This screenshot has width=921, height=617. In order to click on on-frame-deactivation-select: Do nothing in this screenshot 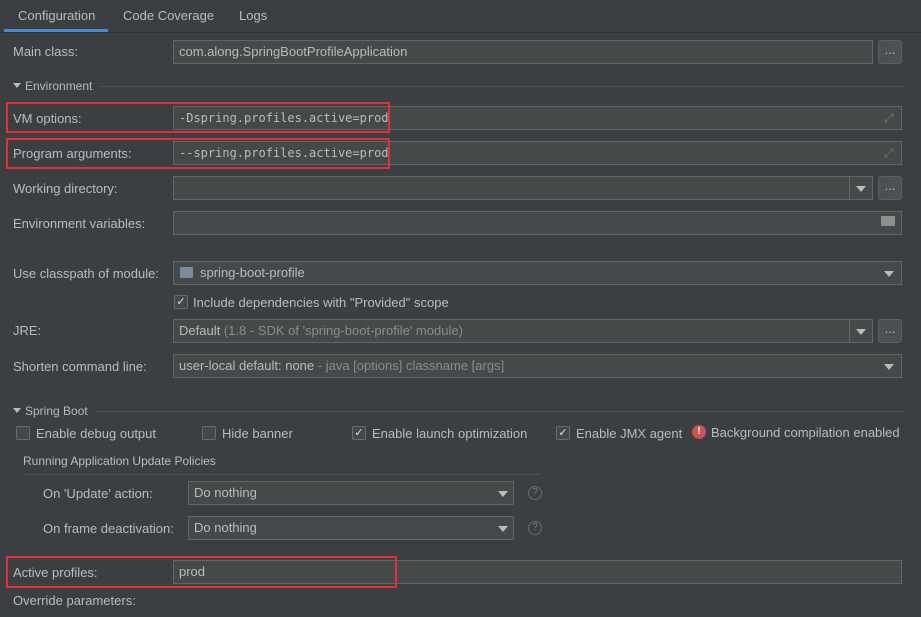, I will do `click(351, 528)`.